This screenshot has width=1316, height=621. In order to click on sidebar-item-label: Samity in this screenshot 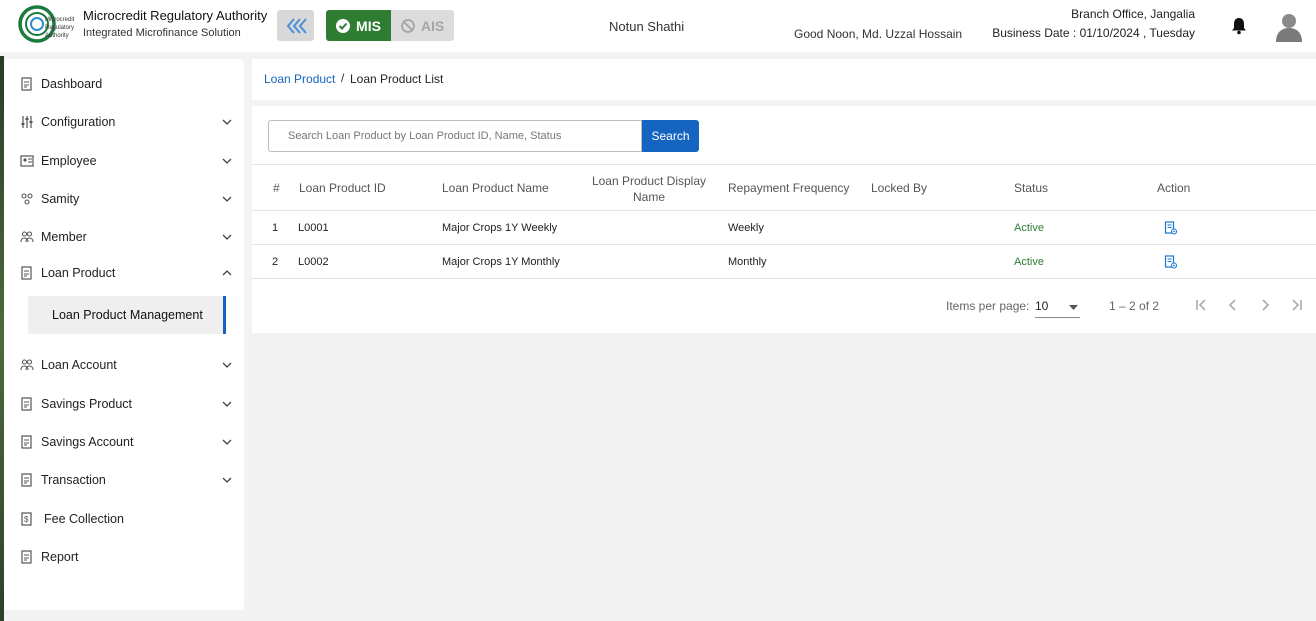, I will do `click(60, 199)`.